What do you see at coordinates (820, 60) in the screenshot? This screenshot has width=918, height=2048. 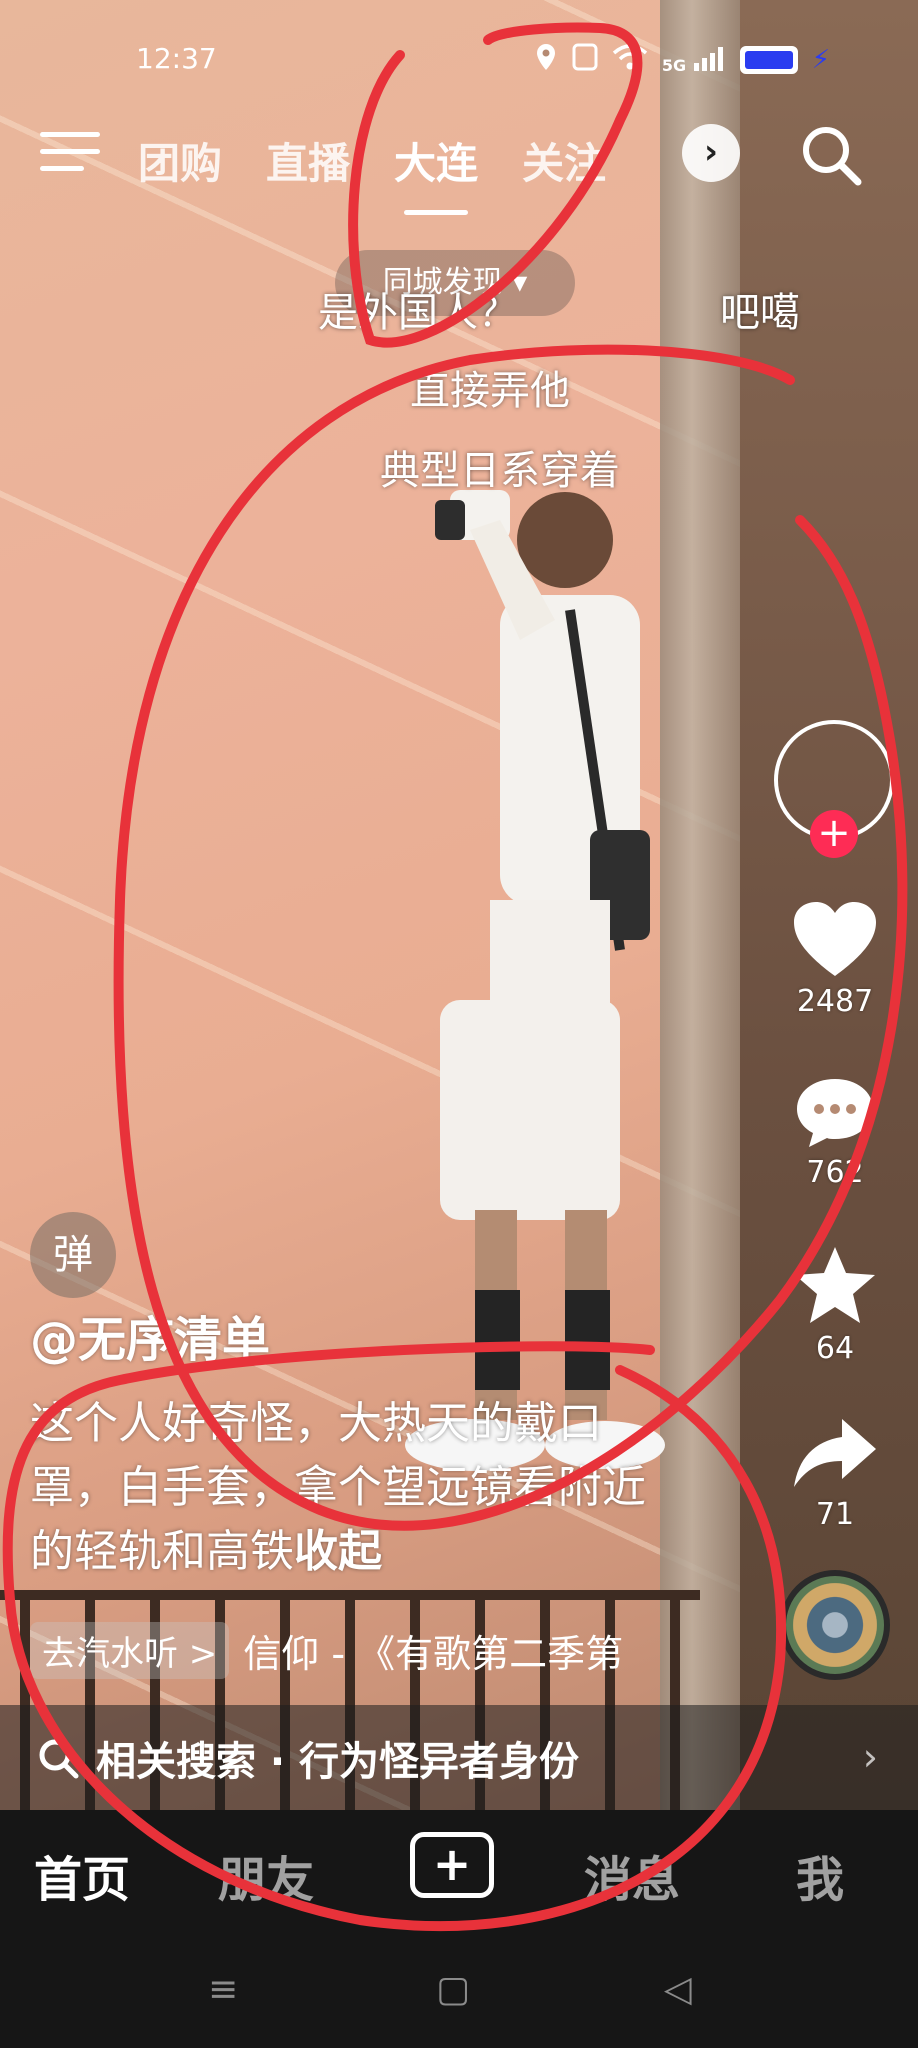 I see `charging-icon: ⚡` at bounding box center [820, 60].